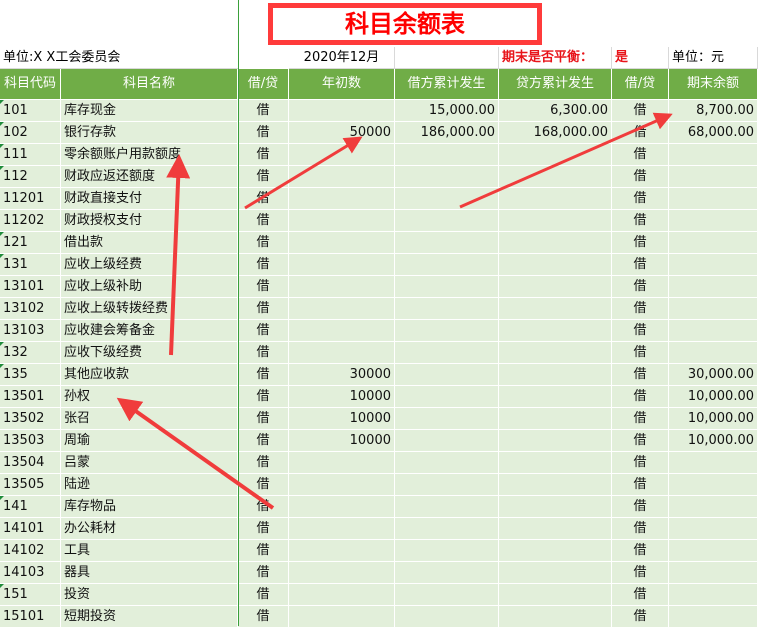 The width and height of the screenshot is (758, 628). What do you see at coordinates (149, 111) in the screenshot?
I see `cell-name: 库存现金` at bounding box center [149, 111].